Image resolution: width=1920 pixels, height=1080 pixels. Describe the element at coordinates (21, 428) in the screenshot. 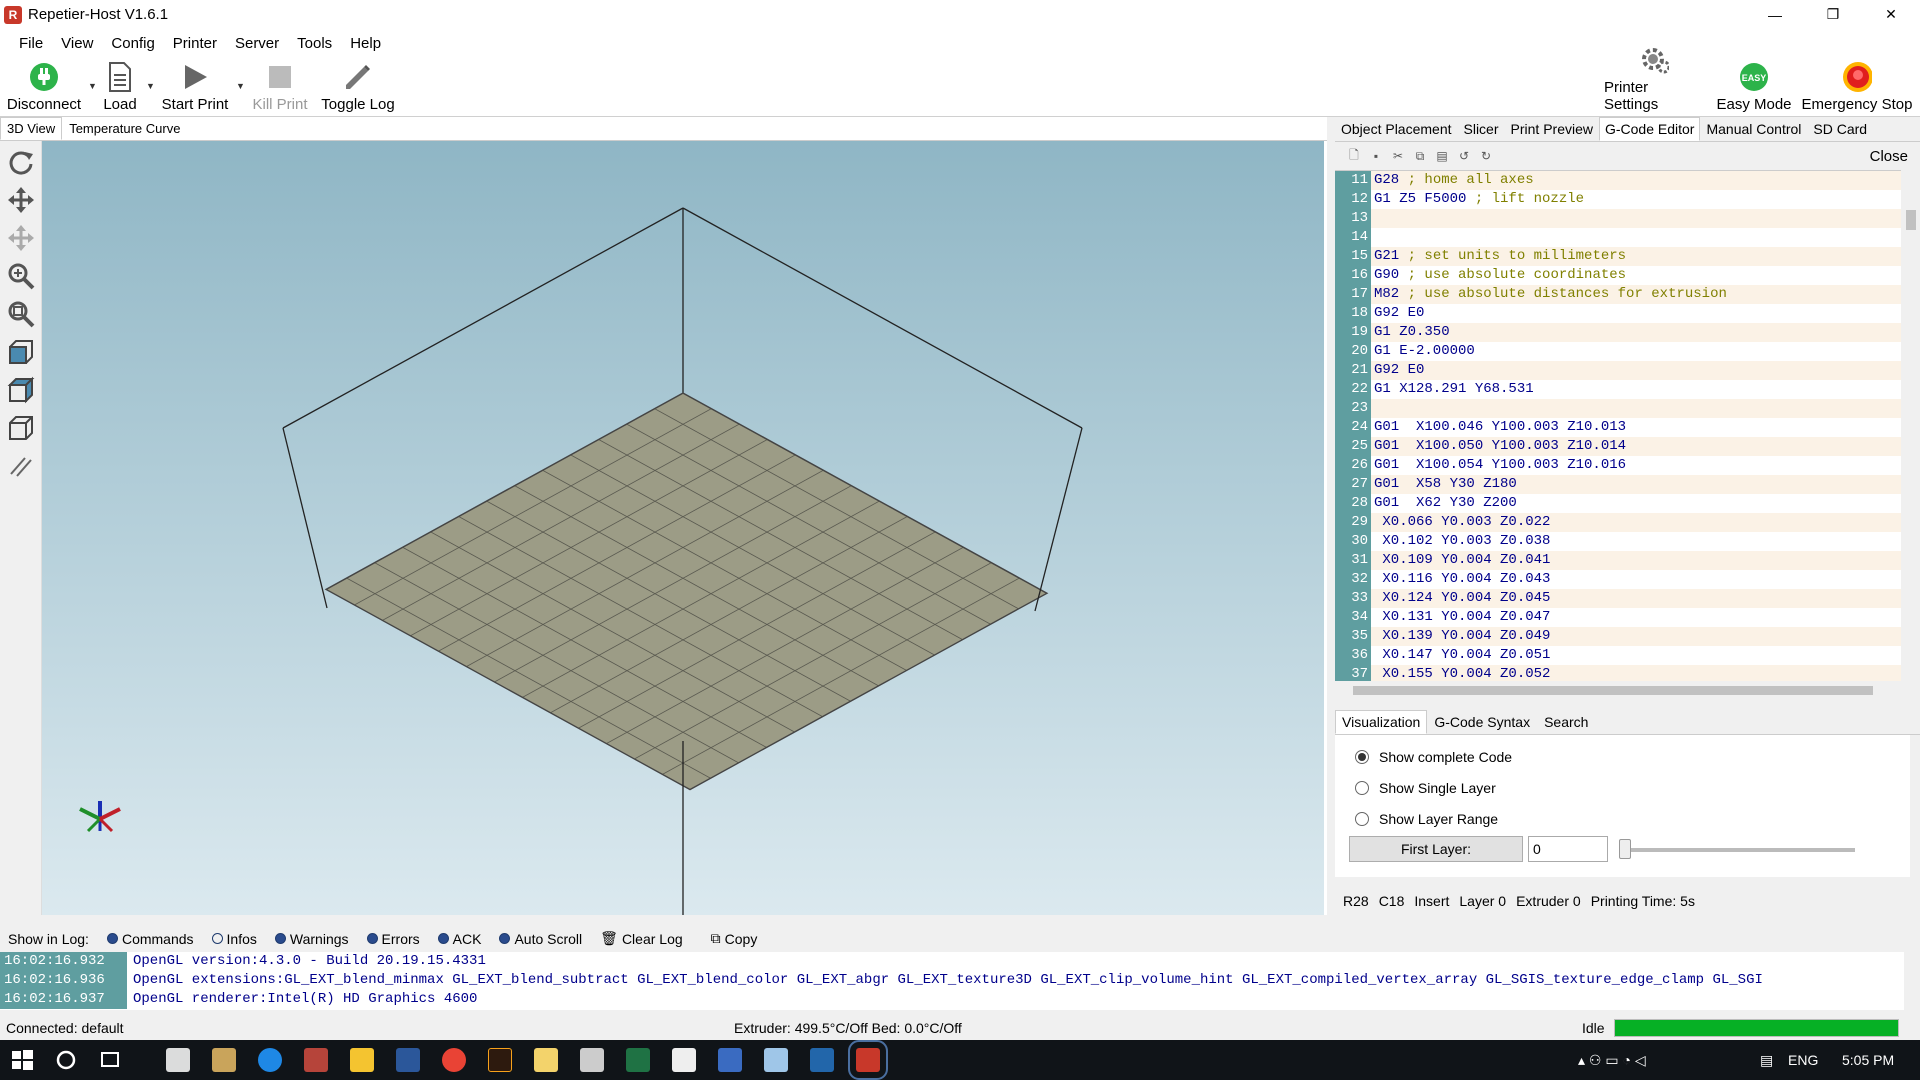

I see `side-view-icon` at that location.